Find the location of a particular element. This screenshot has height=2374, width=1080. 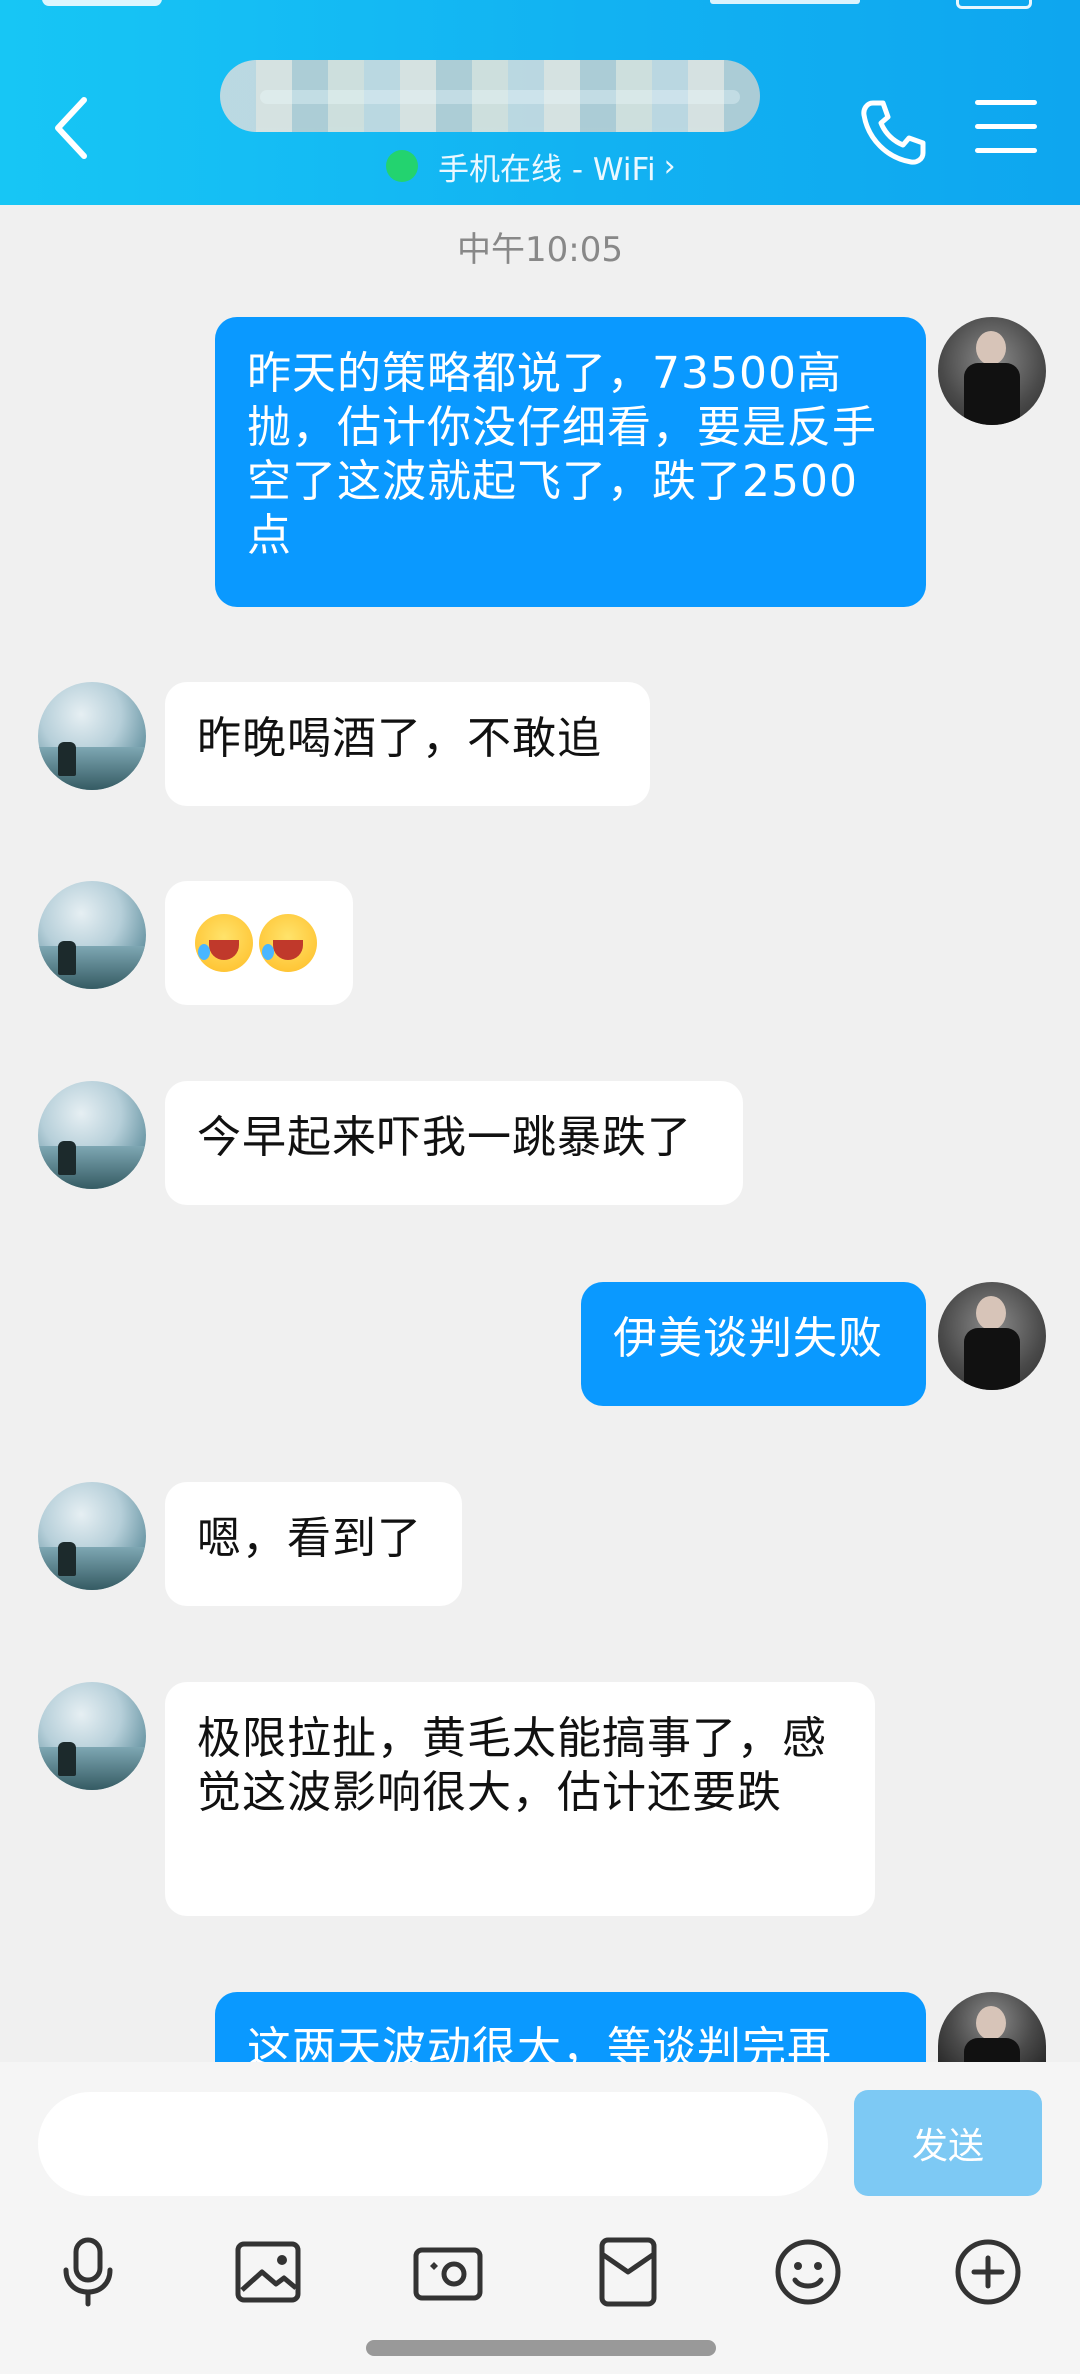

message-bubble-incoming: 昨晚喝酒了，不敢追 is located at coordinates (407, 744).